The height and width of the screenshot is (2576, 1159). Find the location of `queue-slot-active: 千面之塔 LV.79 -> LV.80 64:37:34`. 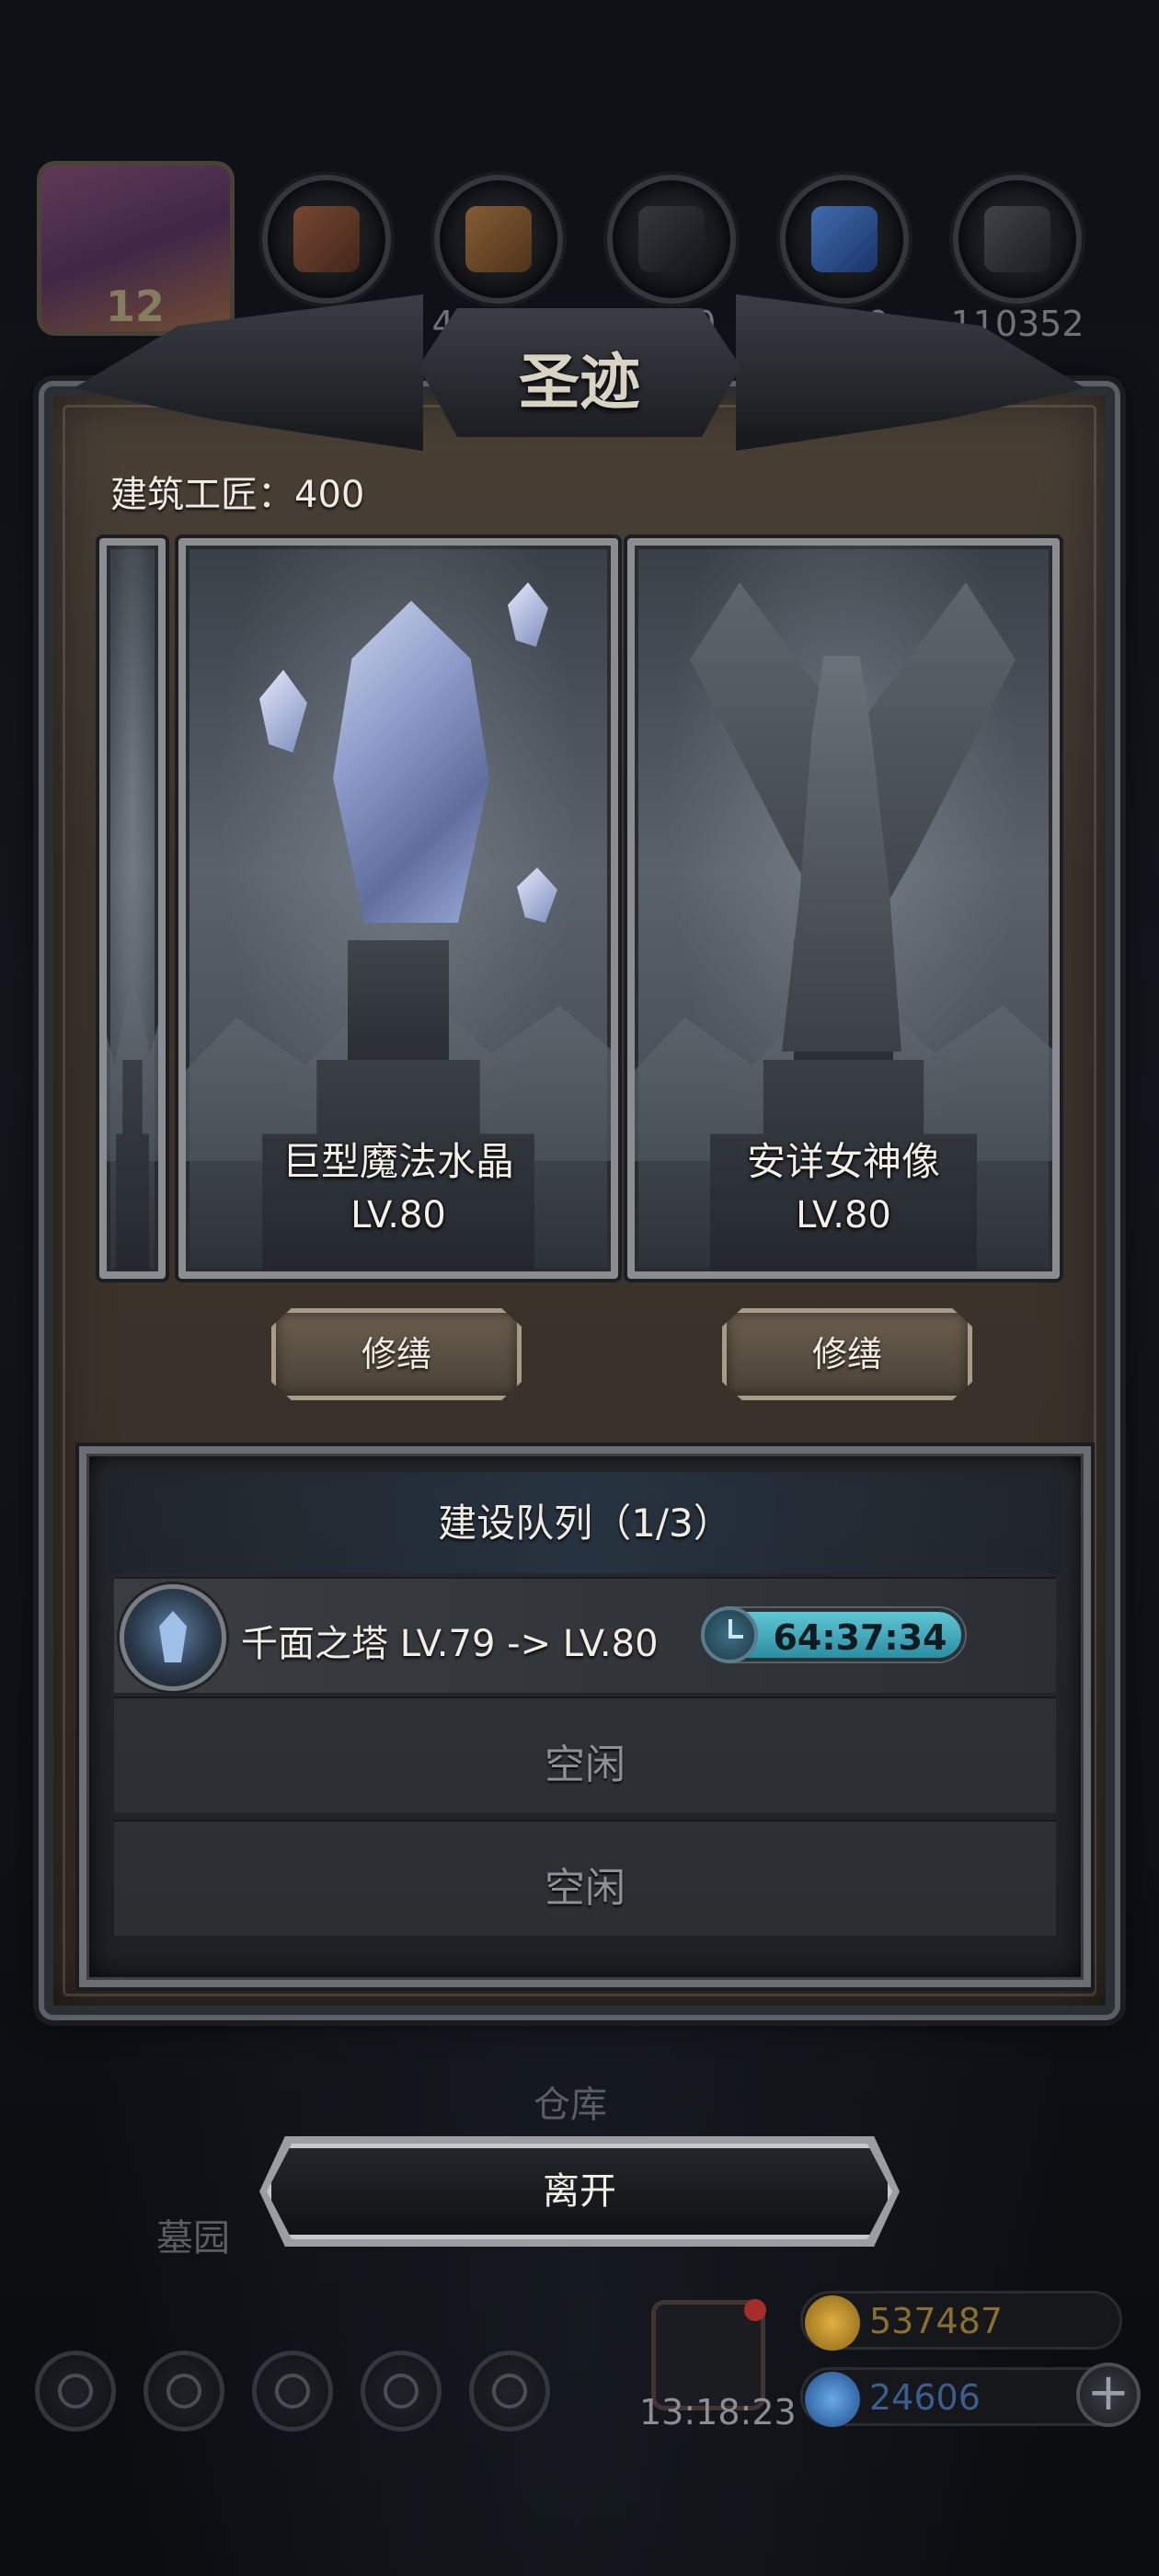

queue-slot-active: 千面之塔 LV.79 -> LV.80 64:37:34 is located at coordinates (585, 1635).